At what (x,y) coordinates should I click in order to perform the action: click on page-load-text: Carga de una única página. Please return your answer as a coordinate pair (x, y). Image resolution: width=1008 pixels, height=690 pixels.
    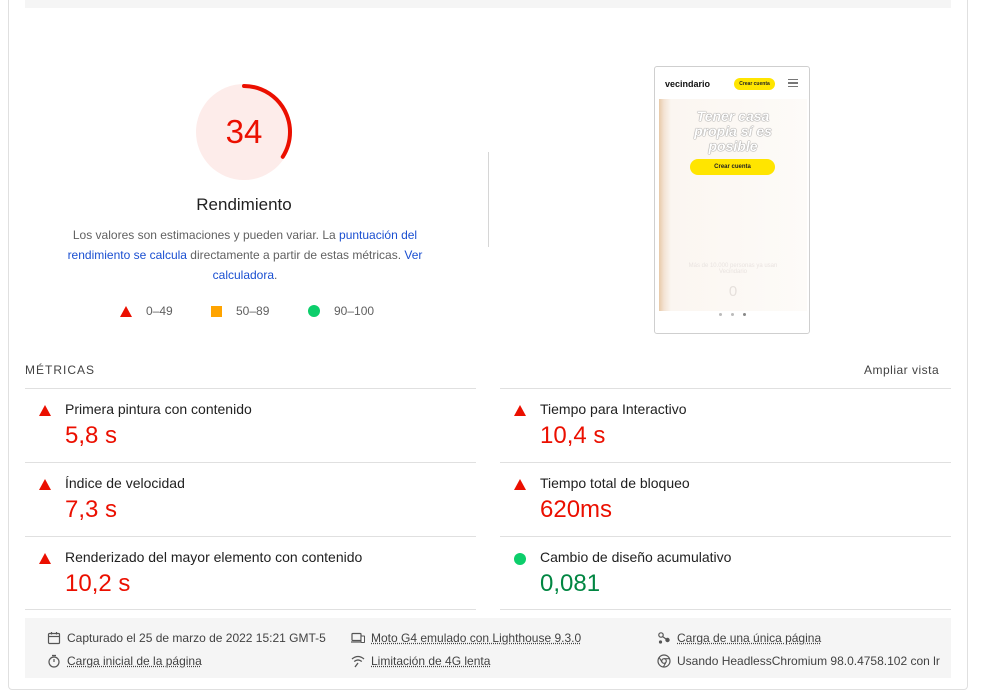
    Looking at the image, I should click on (749, 638).